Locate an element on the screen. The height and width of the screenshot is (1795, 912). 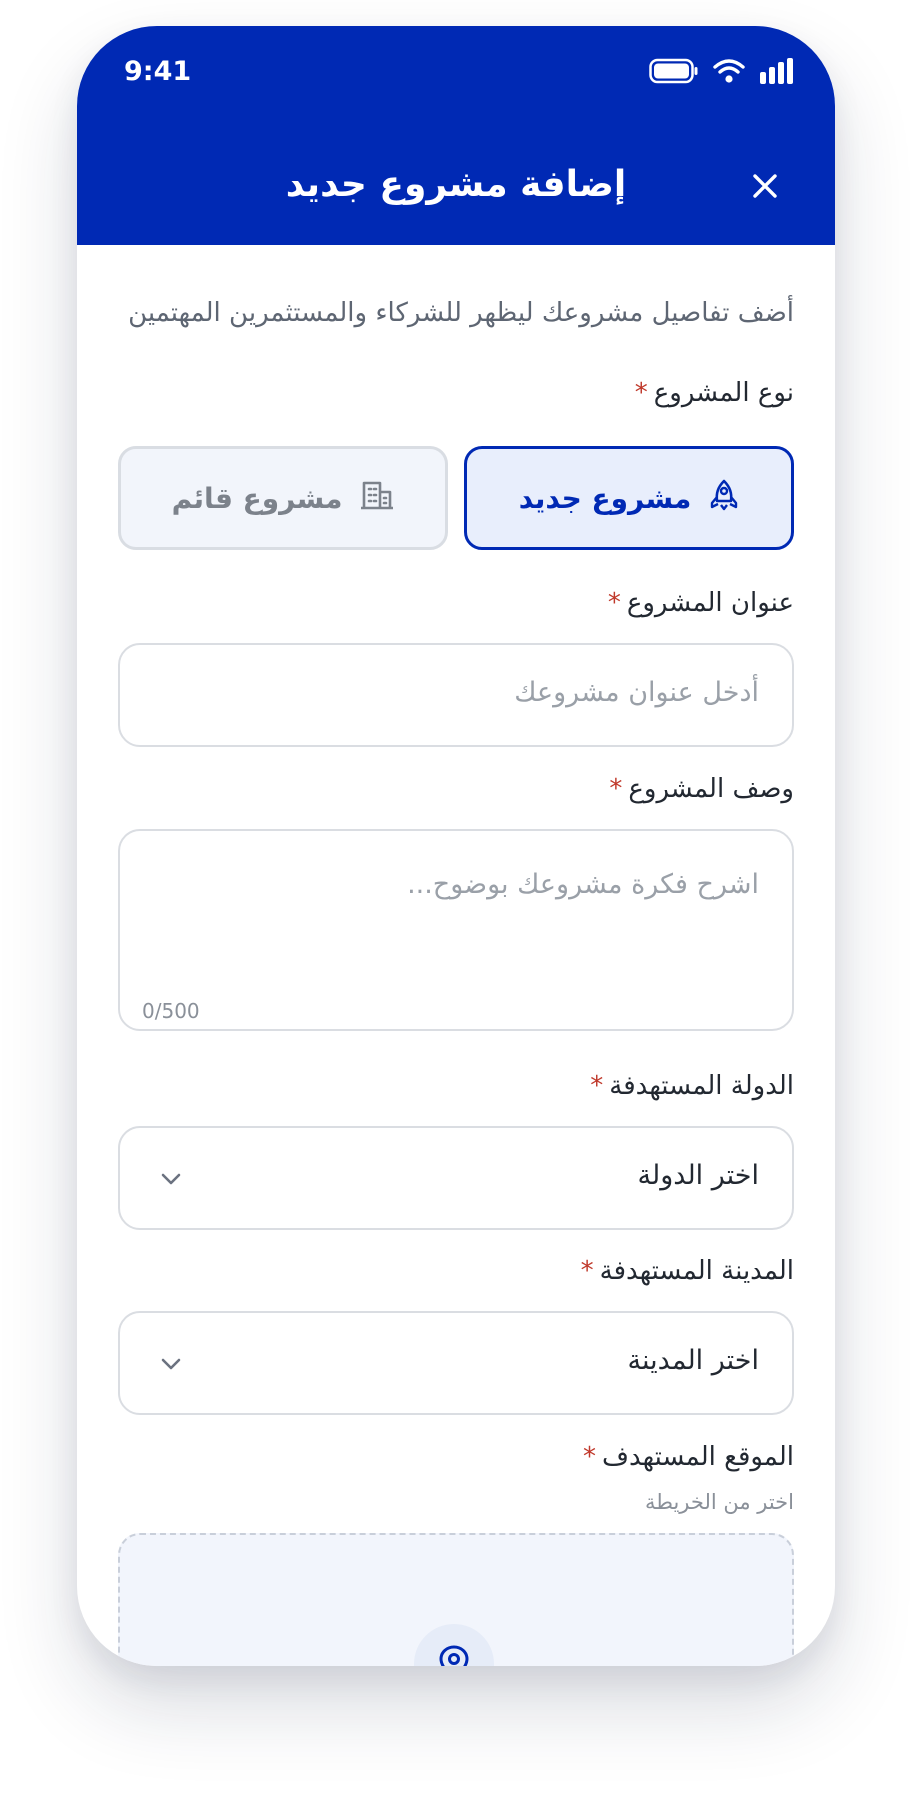
country-label: الدولة المستهدفة* is located at coordinates (692, 1086).